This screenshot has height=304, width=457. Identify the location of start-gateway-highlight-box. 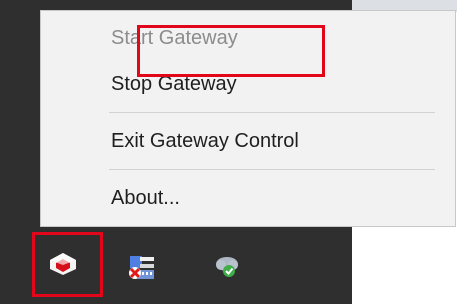
(231, 51).